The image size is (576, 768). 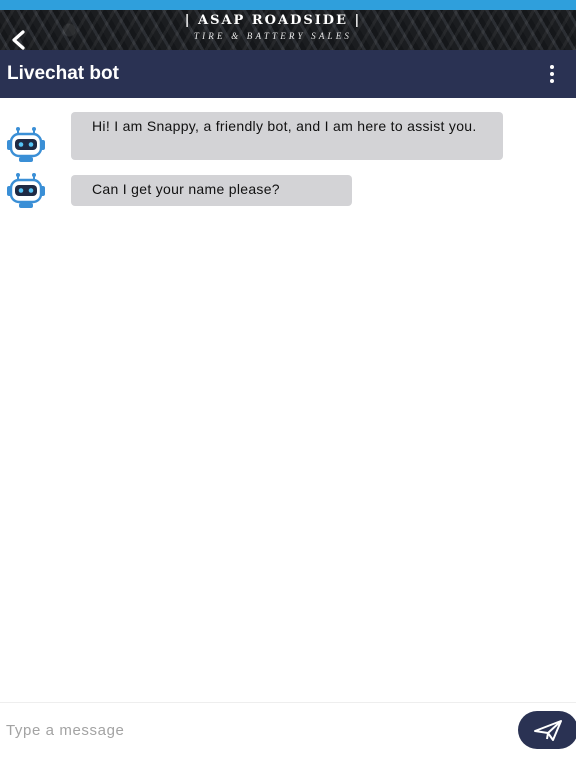 I want to click on paper-plane-icon, so click(x=548, y=730).